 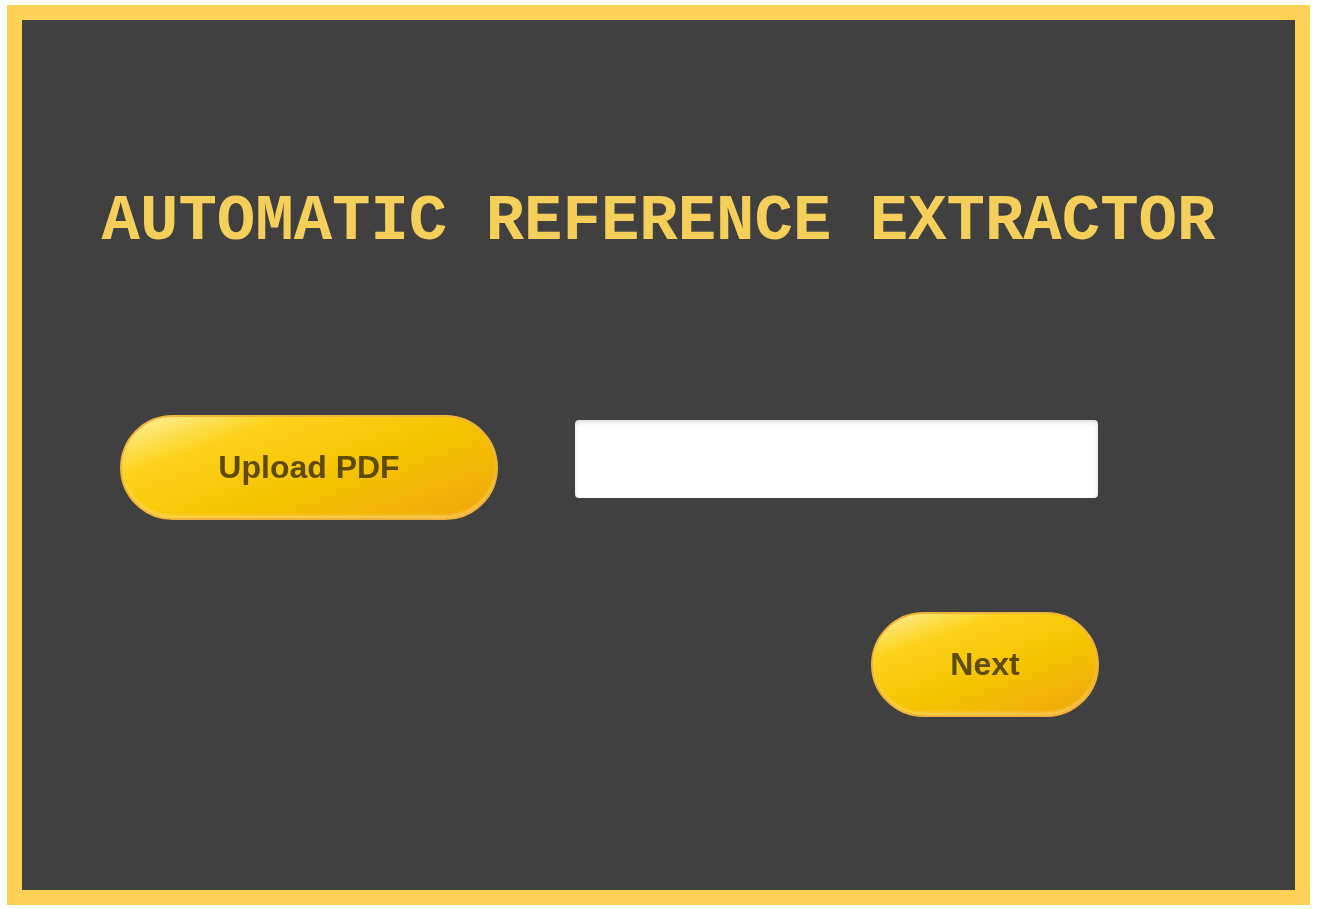 I want to click on upload-pdf-button: Upload PDF, so click(x=309, y=467).